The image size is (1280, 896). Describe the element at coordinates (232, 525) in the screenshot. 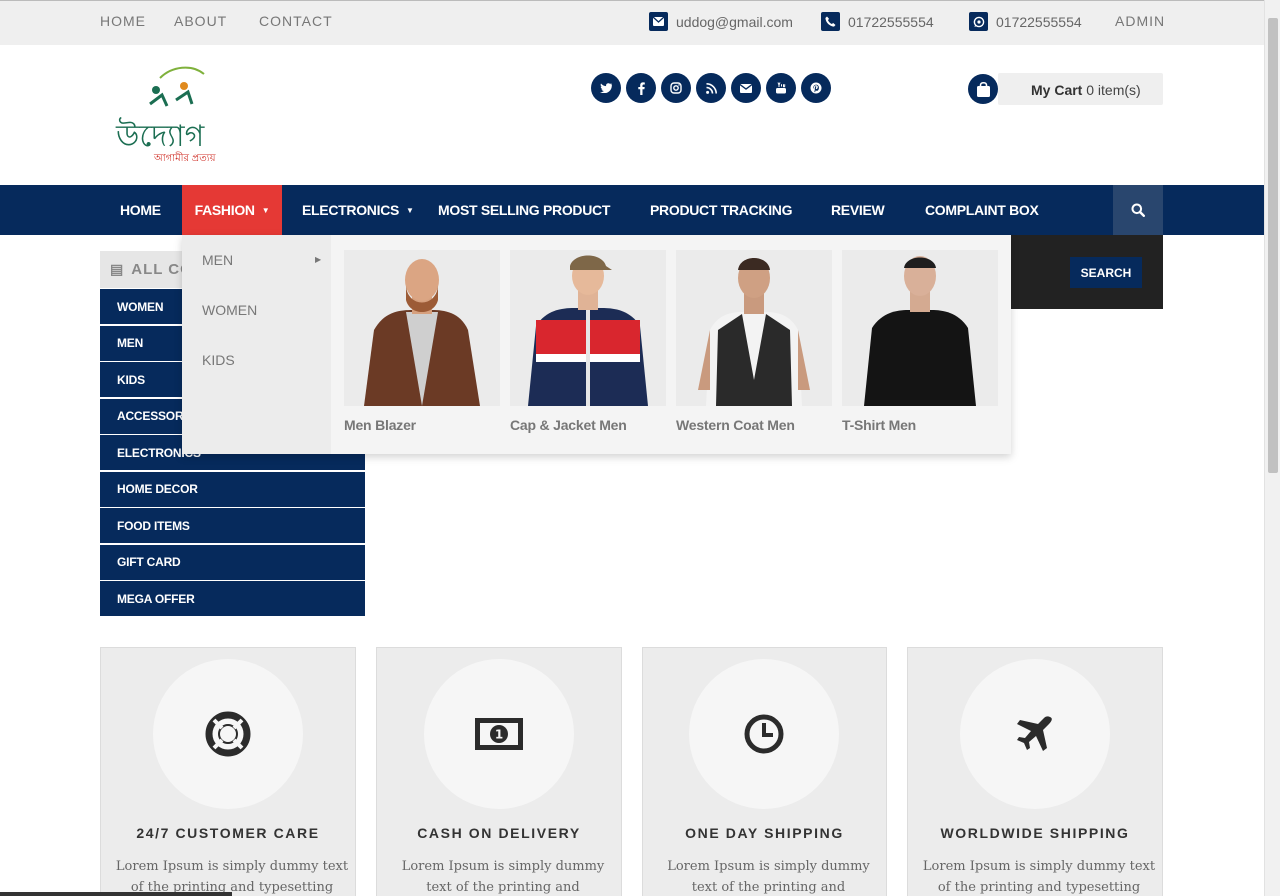

I see `category-item: FOOD ITEMS` at that location.